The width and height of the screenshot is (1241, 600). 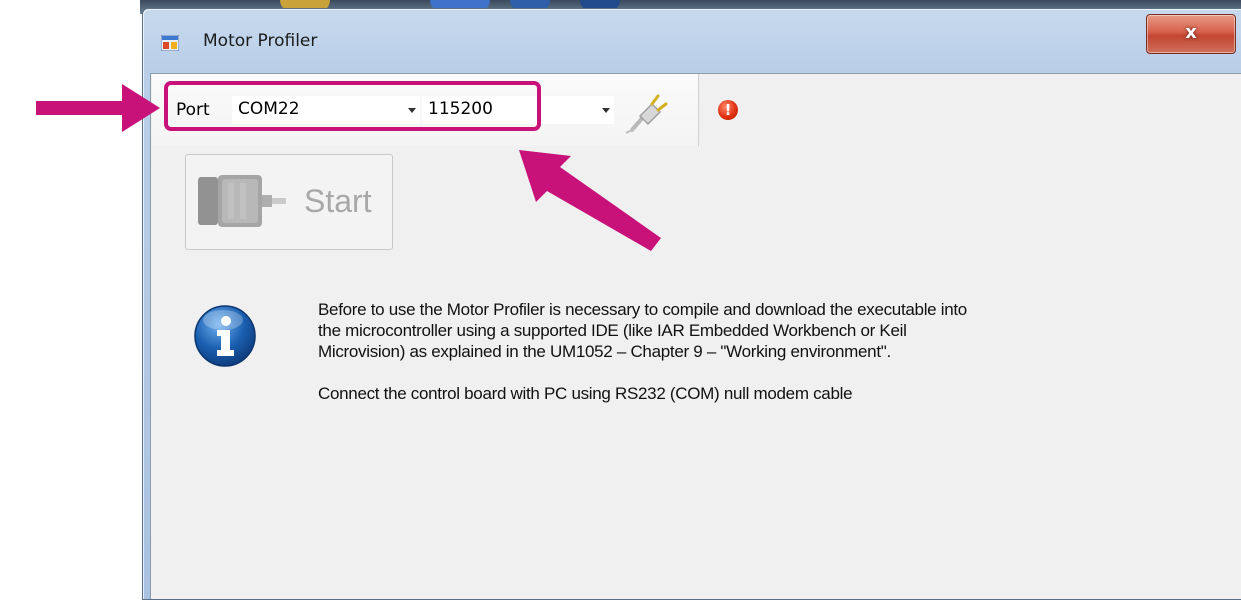 I want to click on chevron-down-icon, so click(x=606, y=110).